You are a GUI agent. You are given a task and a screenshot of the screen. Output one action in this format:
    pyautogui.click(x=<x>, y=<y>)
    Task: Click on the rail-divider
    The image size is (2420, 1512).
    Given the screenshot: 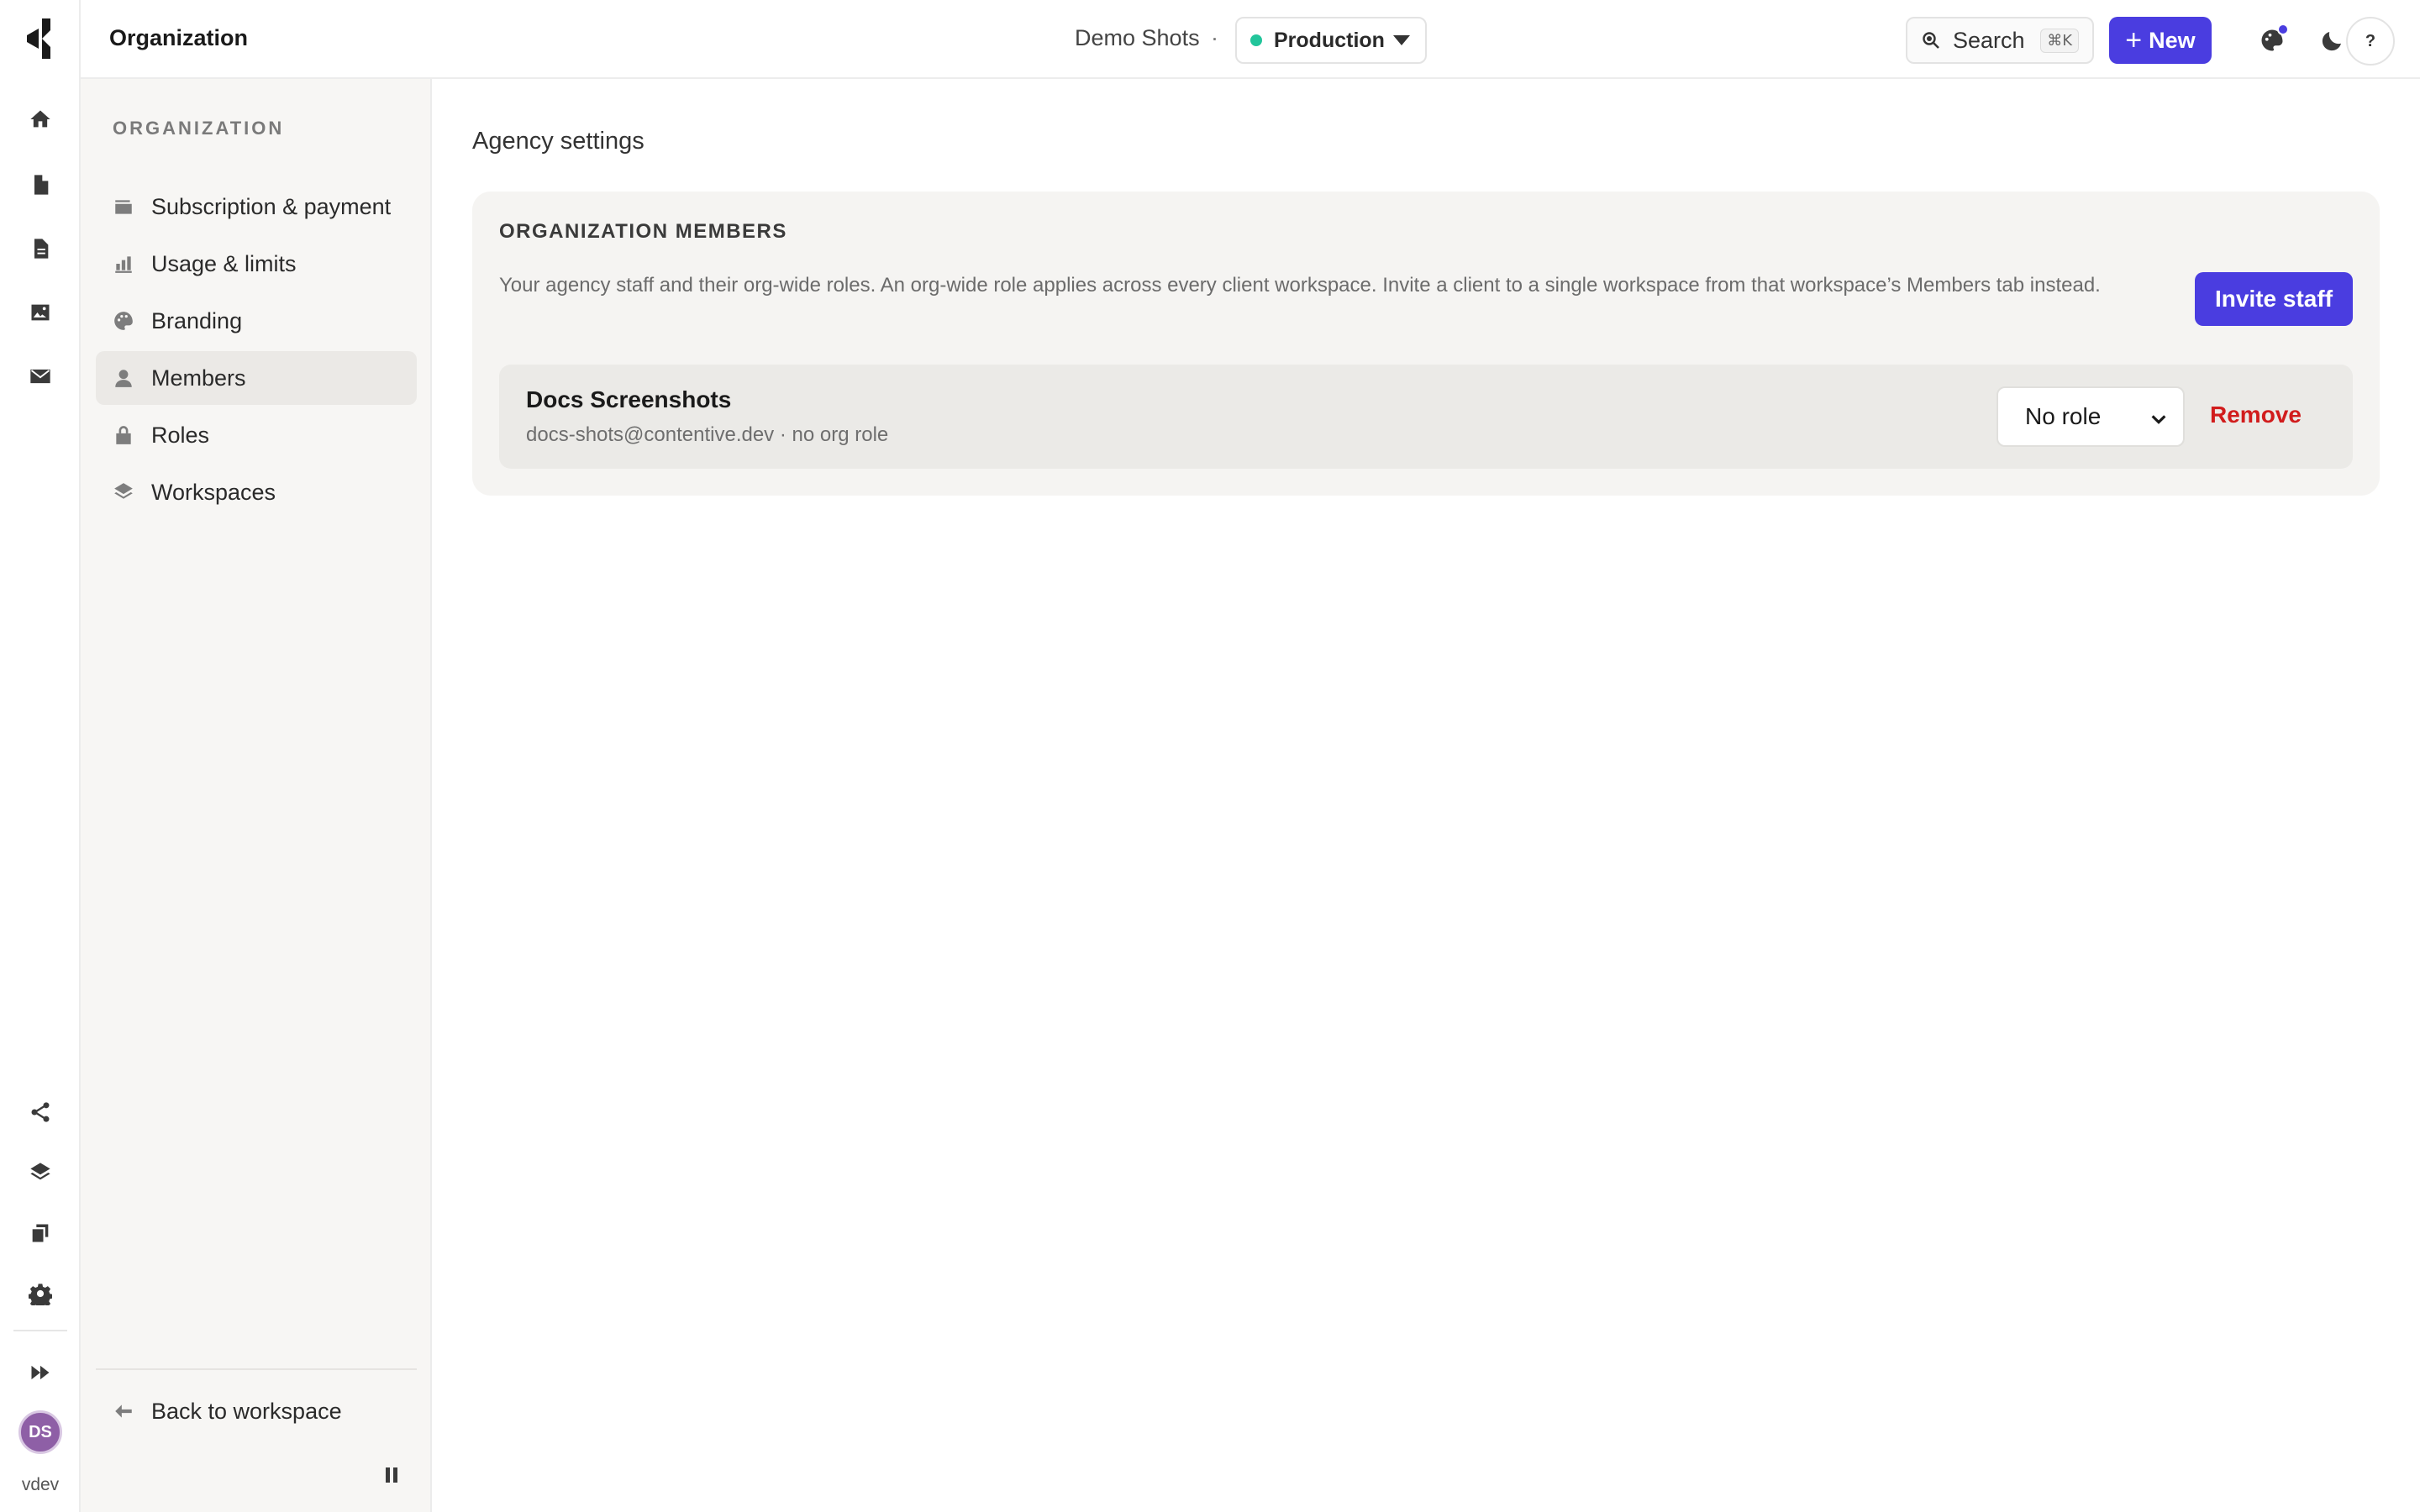 What is the action you would take?
    pyautogui.click(x=40, y=1330)
    